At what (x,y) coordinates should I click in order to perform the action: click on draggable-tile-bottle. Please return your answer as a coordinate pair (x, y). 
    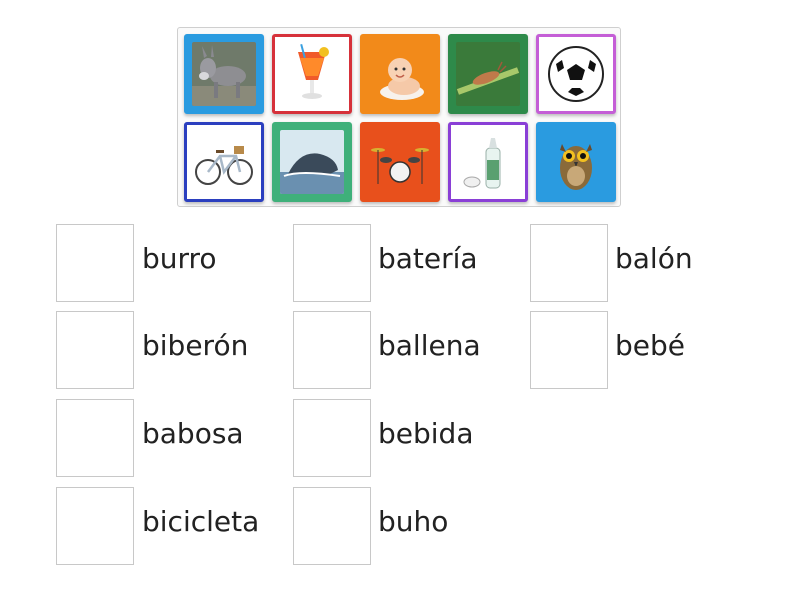
    Looking at the image, I should click on (488, 162).